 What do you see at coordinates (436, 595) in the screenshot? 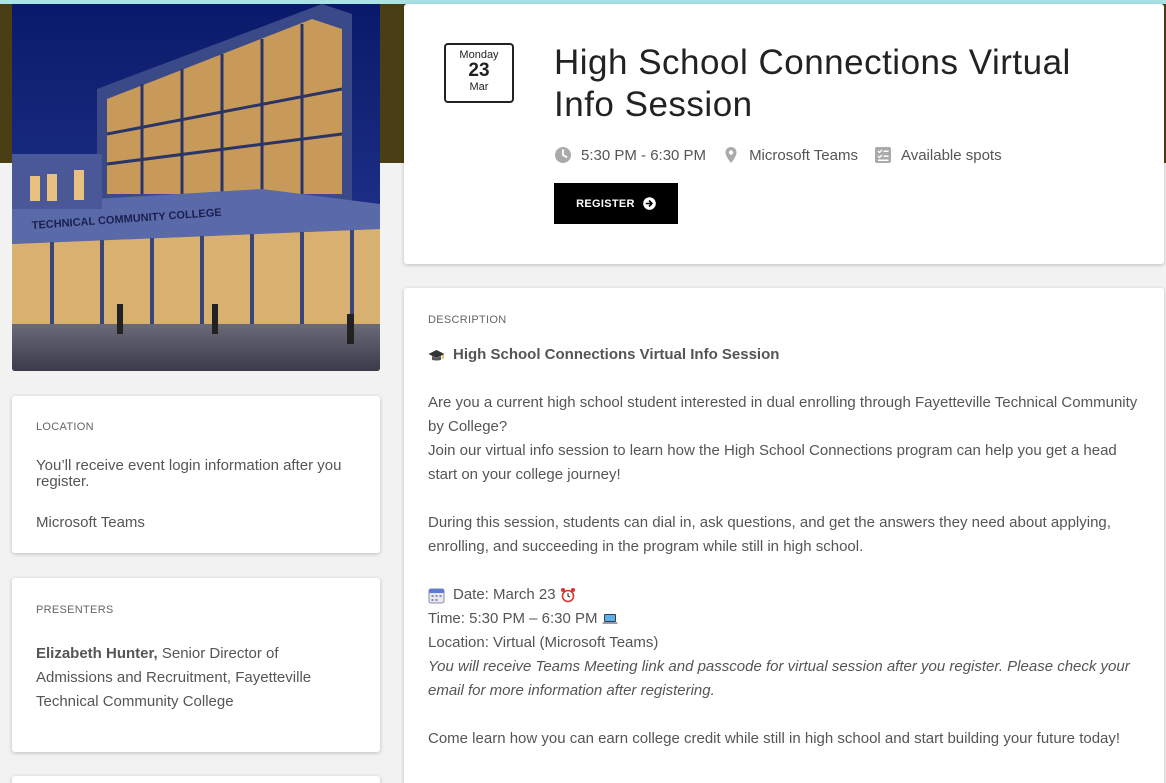
I see `calendar-icon` at bounding box center [436, 595].